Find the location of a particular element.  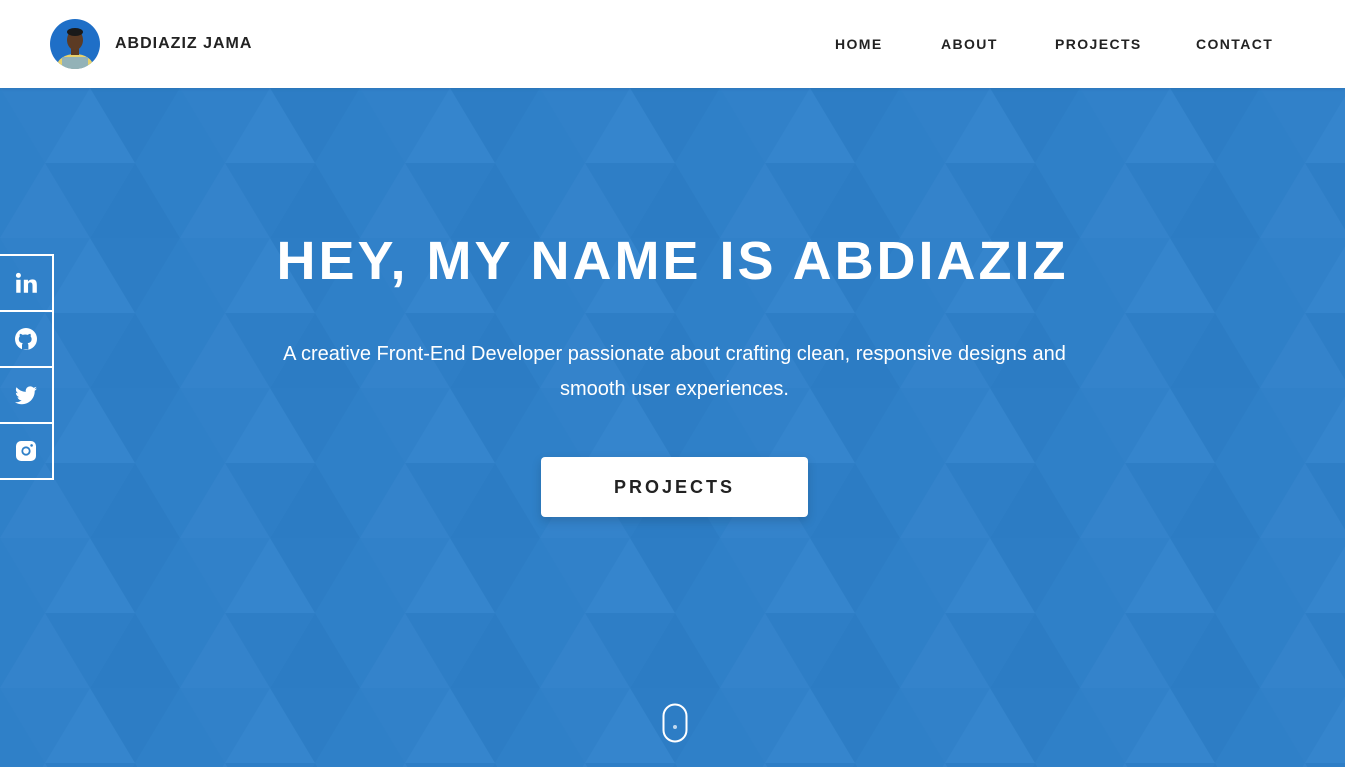

github-icon is located at coordinates (26, 339).